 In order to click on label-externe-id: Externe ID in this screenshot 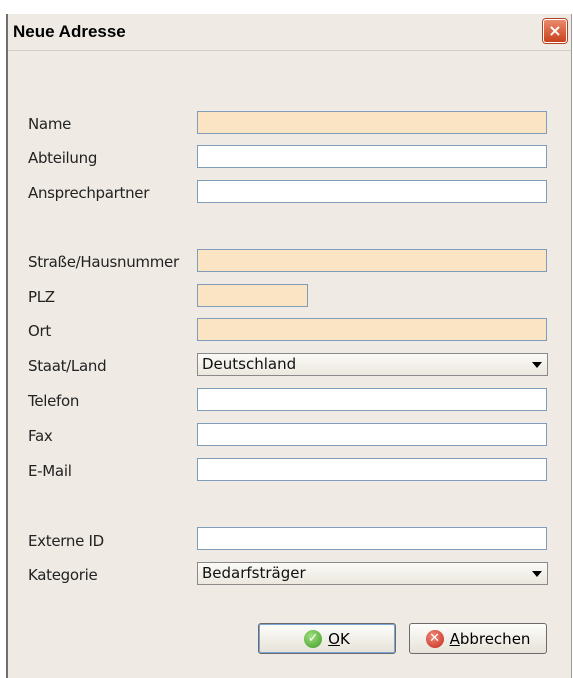, I will do `click(66, 541)`.